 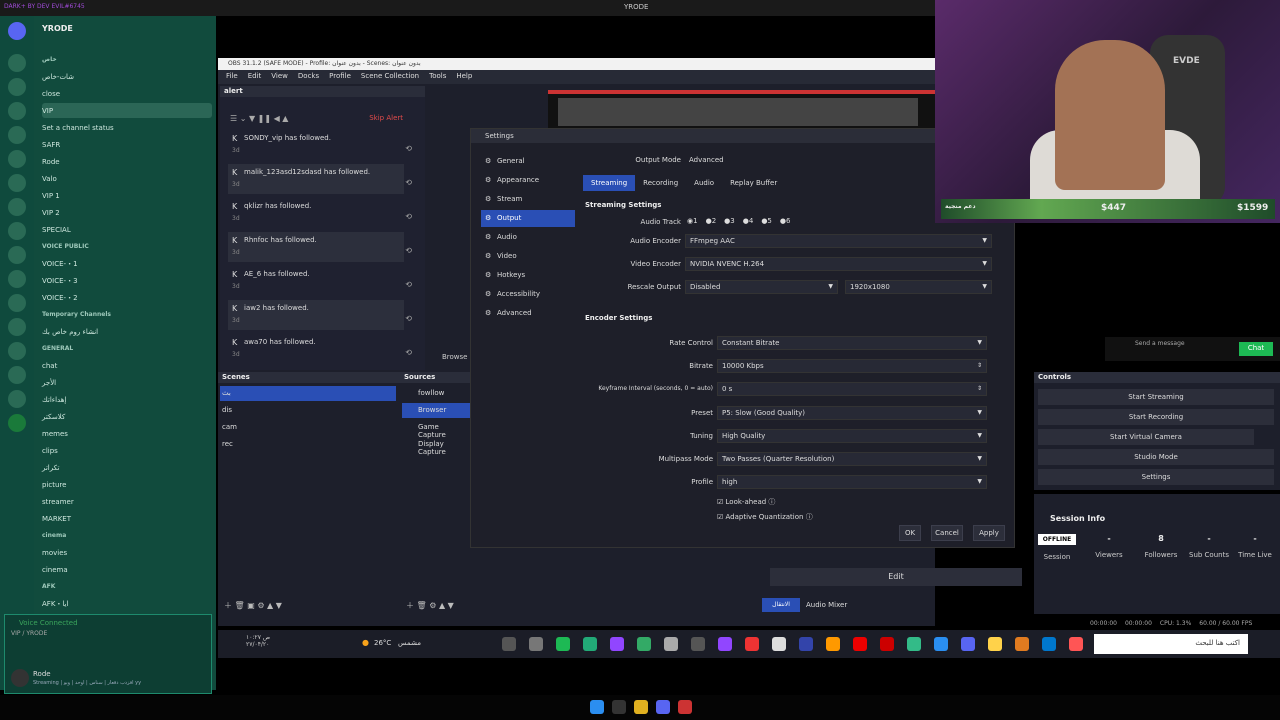 What do you see at coordinates (127, 212) in the screenshot?
I see `channel-item: VIP 2` at bounding box center [127, 212].